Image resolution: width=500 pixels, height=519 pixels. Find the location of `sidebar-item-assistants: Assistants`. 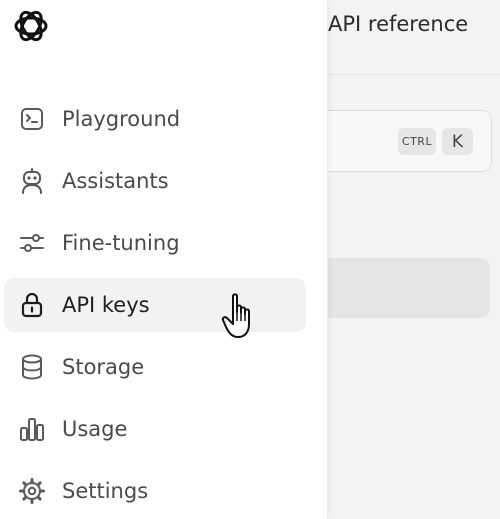

sidebar-item-assistants: Assistants is located at coordinates (155, 181).